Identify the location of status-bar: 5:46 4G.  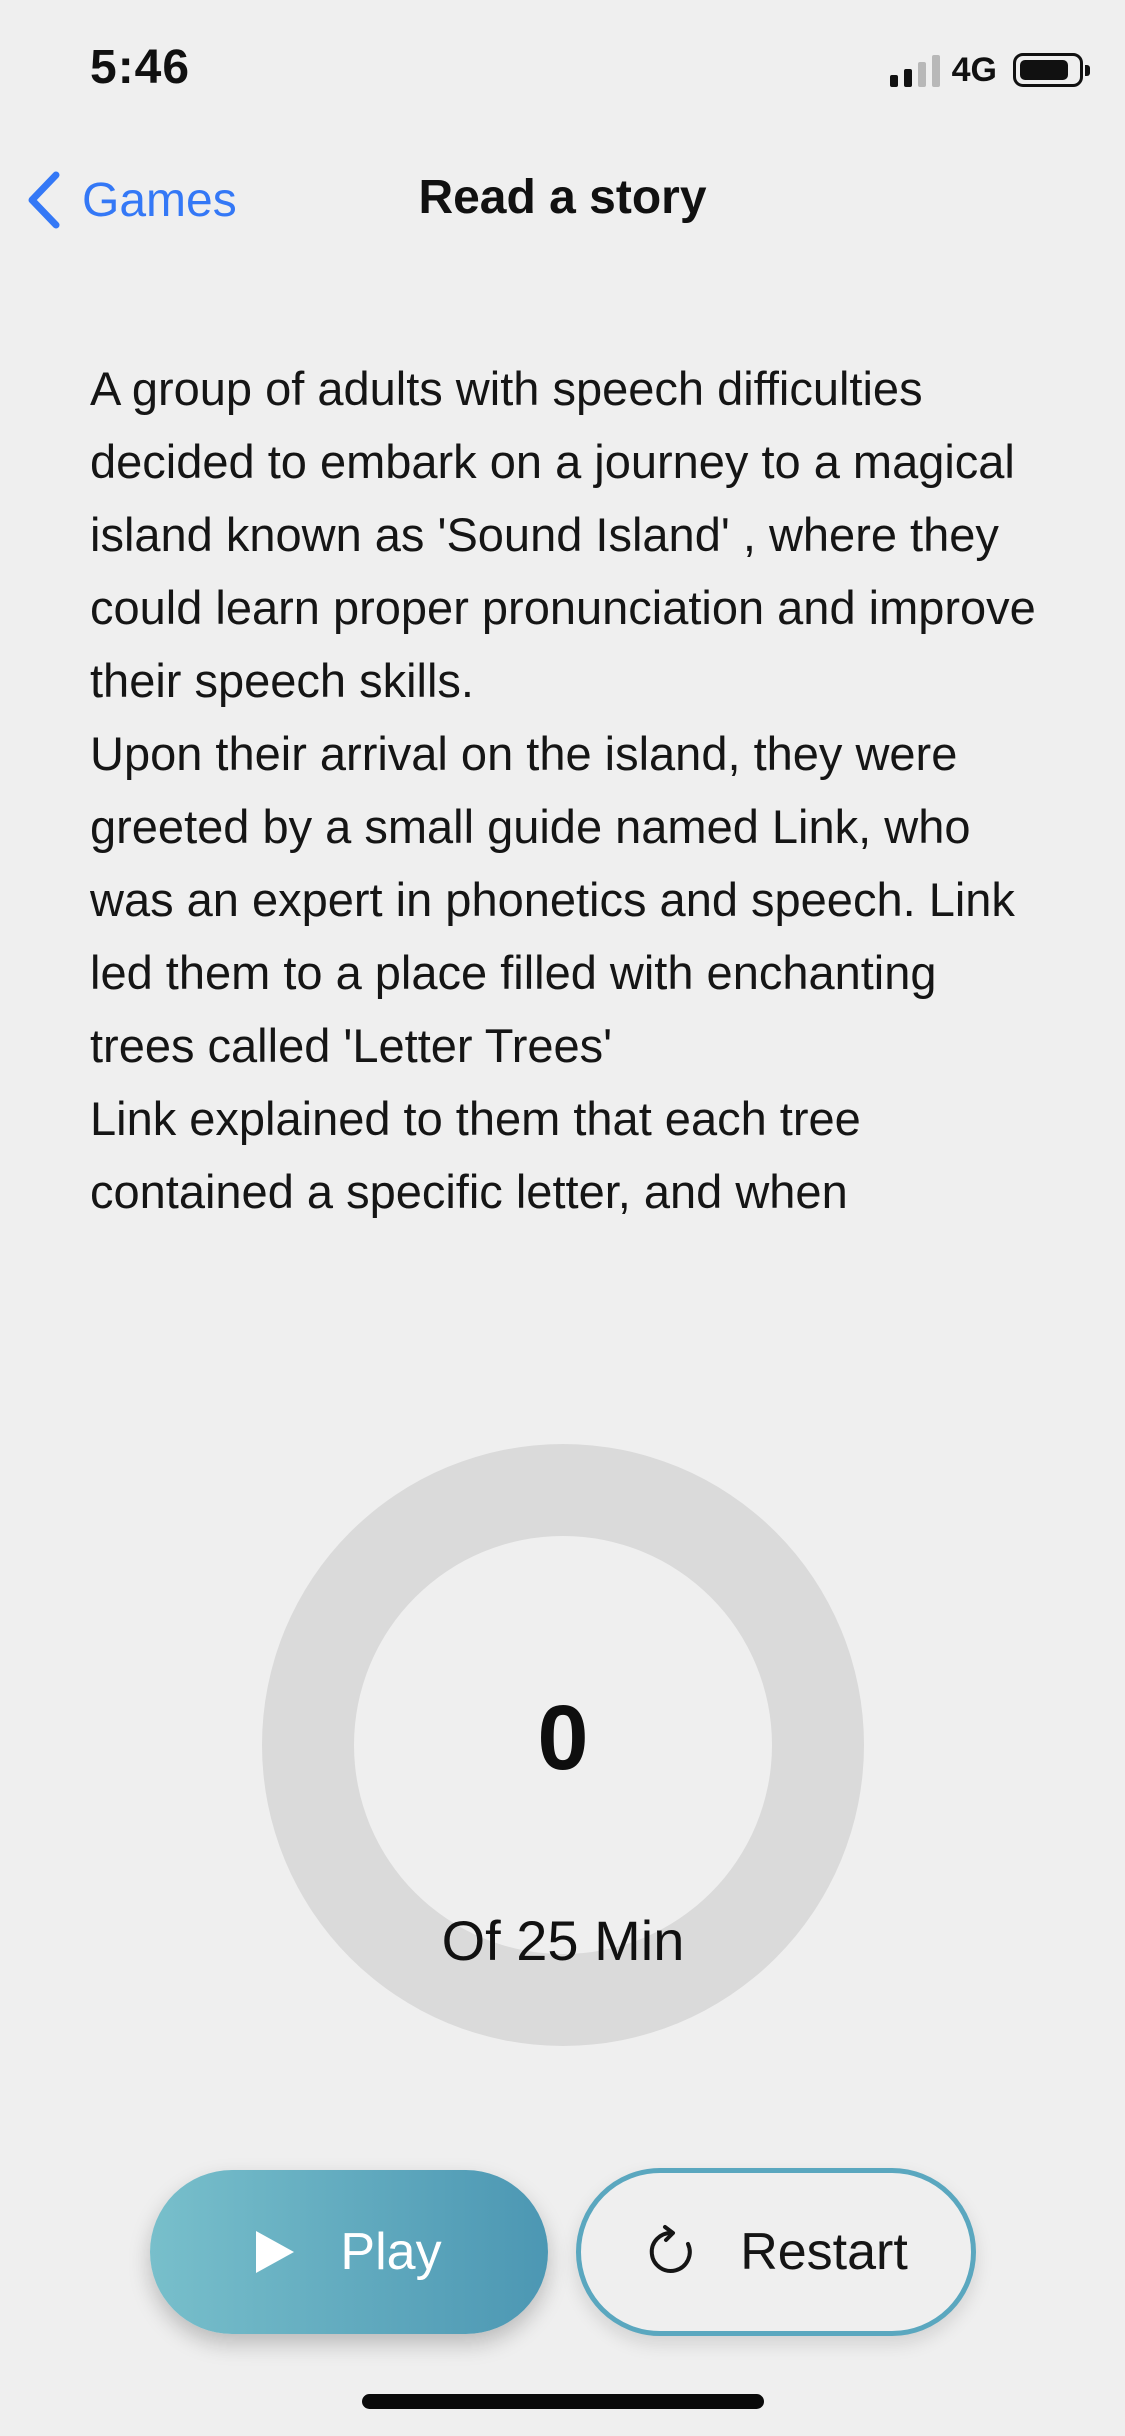
(562, 70).